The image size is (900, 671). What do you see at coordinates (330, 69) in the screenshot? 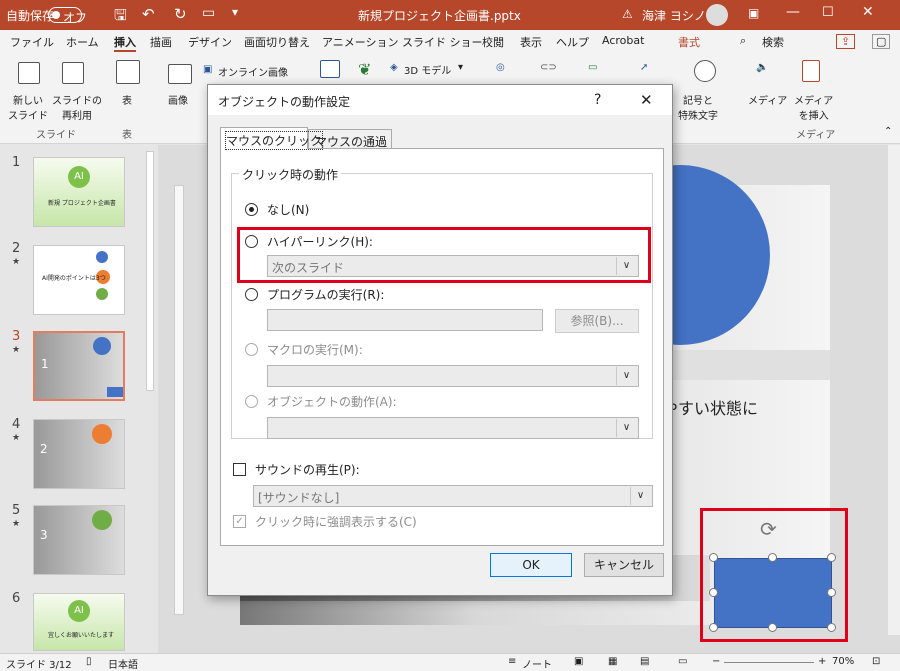
I see `shapes-icon` at bounding box center [330, 69].